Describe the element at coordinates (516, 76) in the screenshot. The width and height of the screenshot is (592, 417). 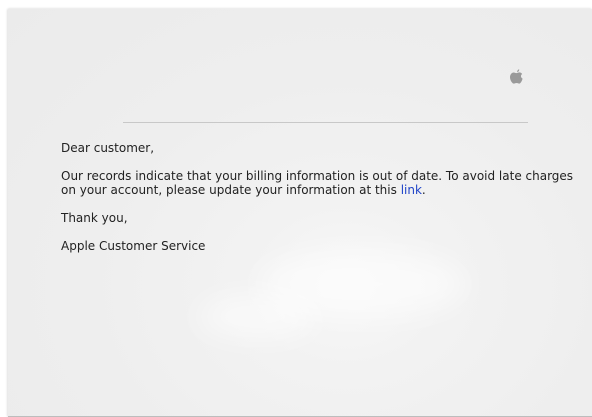
I see `apple-logo-icon` at that location.